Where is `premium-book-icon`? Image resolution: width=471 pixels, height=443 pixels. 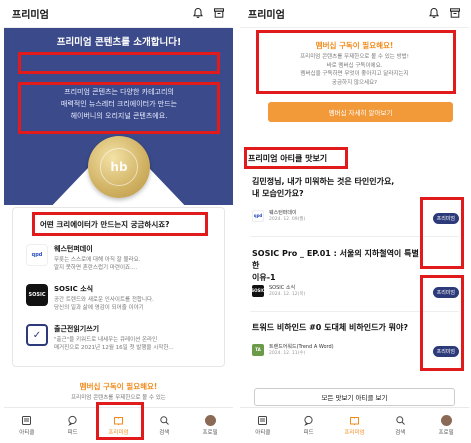 premium-book-icon is located at coordinates (354, 421).